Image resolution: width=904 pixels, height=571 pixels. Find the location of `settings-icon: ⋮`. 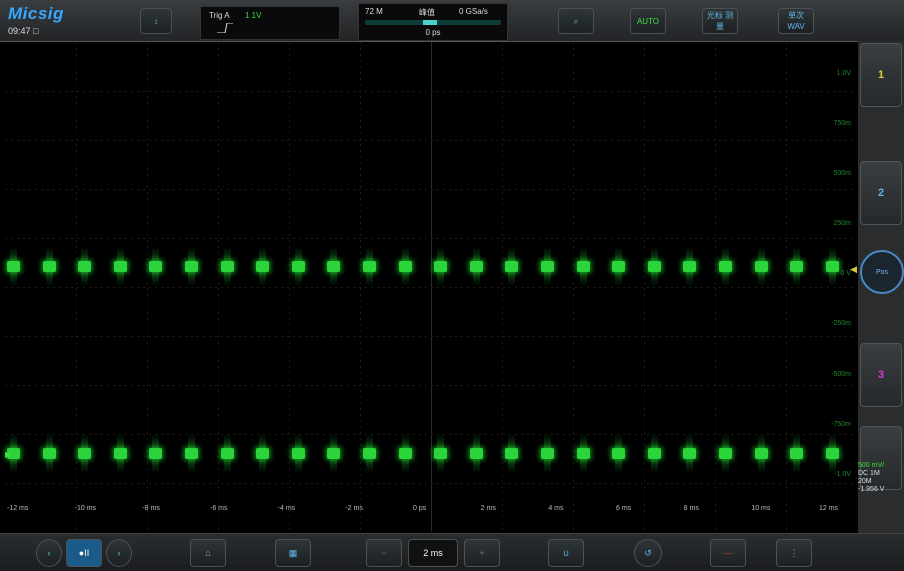

settings-icon: ⋮ is located at coordinates (794, 553).